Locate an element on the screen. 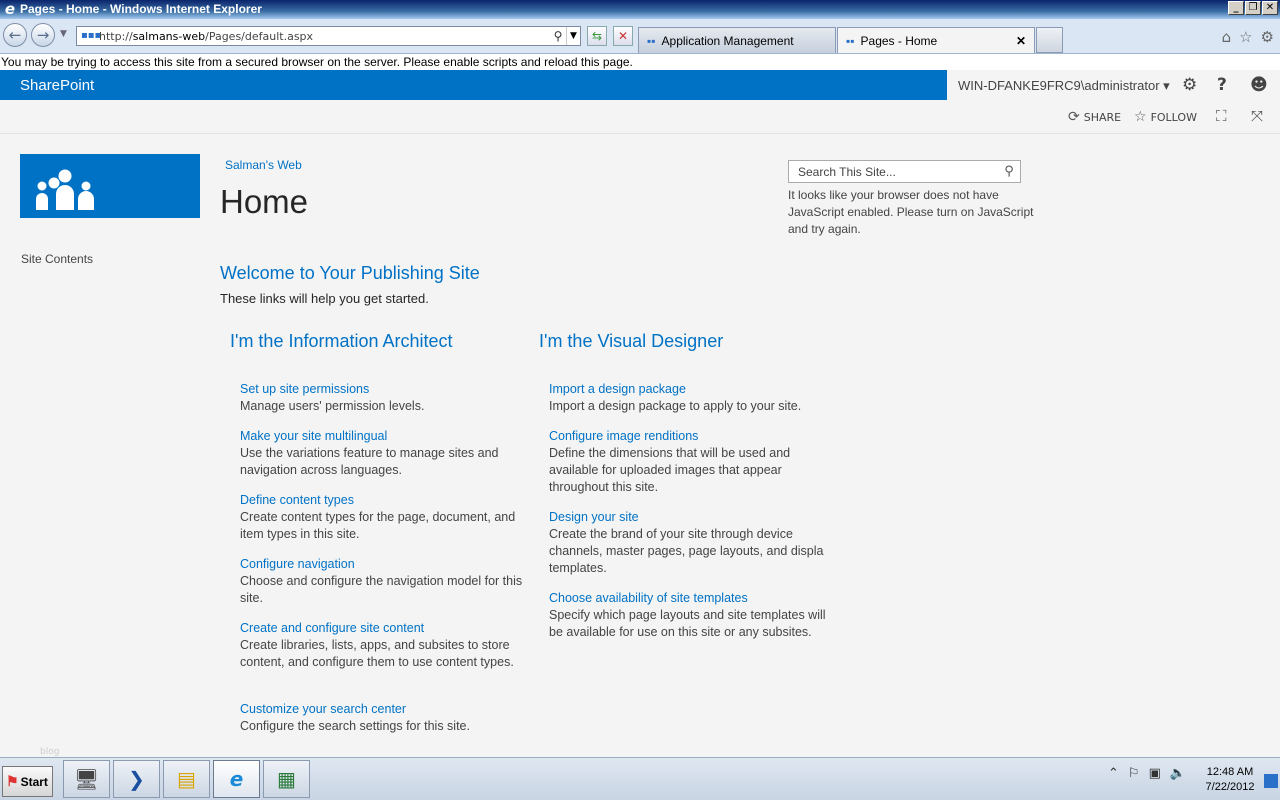 Image resolution: width=1280 pixels, height=800 pixels. sharepoint-config-taskbar-button: ▦ is located at coordinates (286, 779).